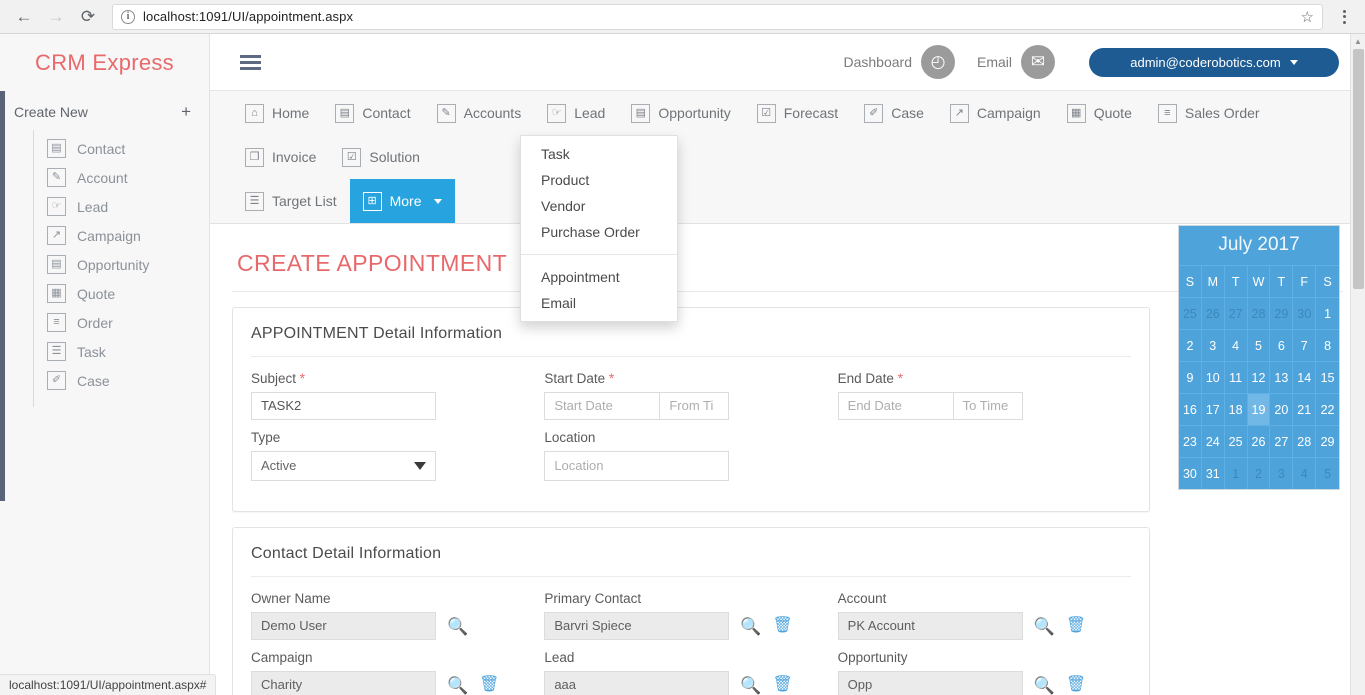 This screenshot has height=695, width=1365. I want to click on subject-input: TASK2, so click(343, 406).